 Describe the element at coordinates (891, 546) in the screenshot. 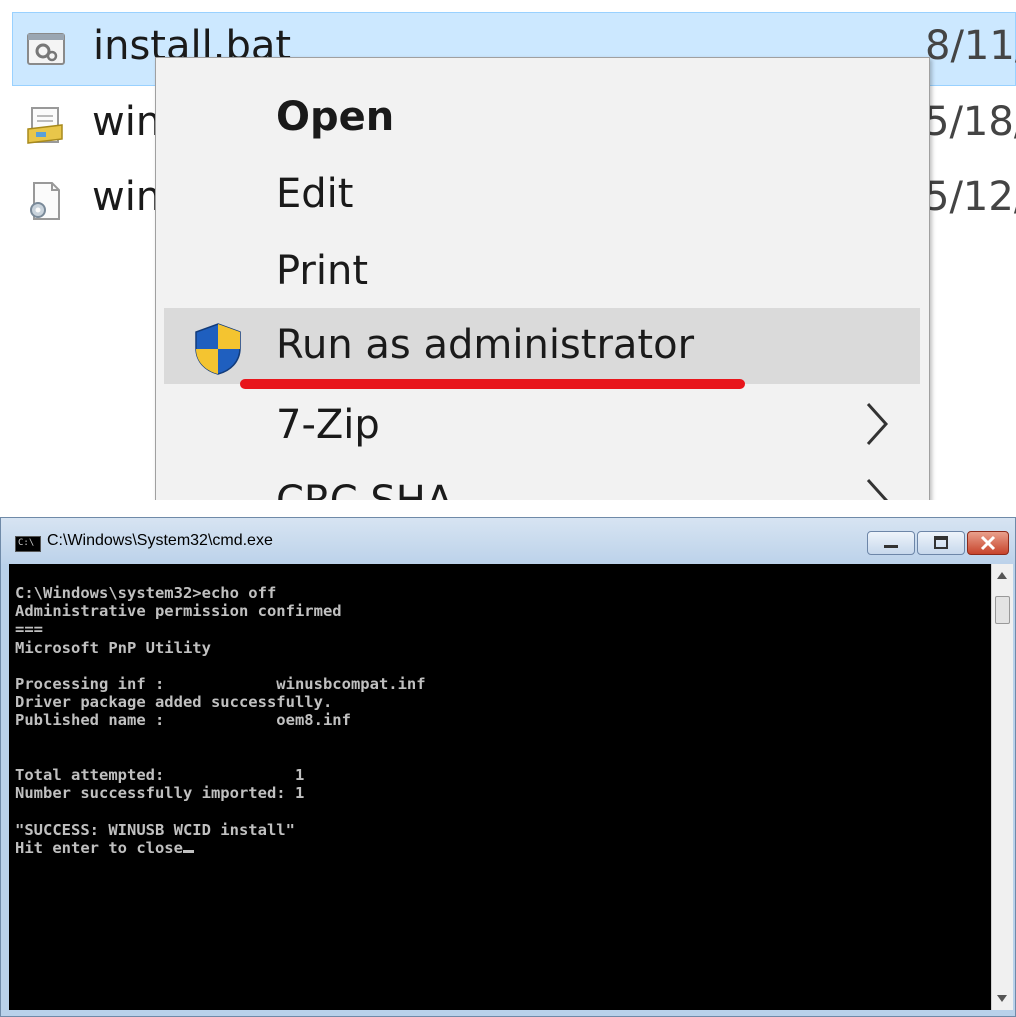

I see `minimize-icon` at that location.